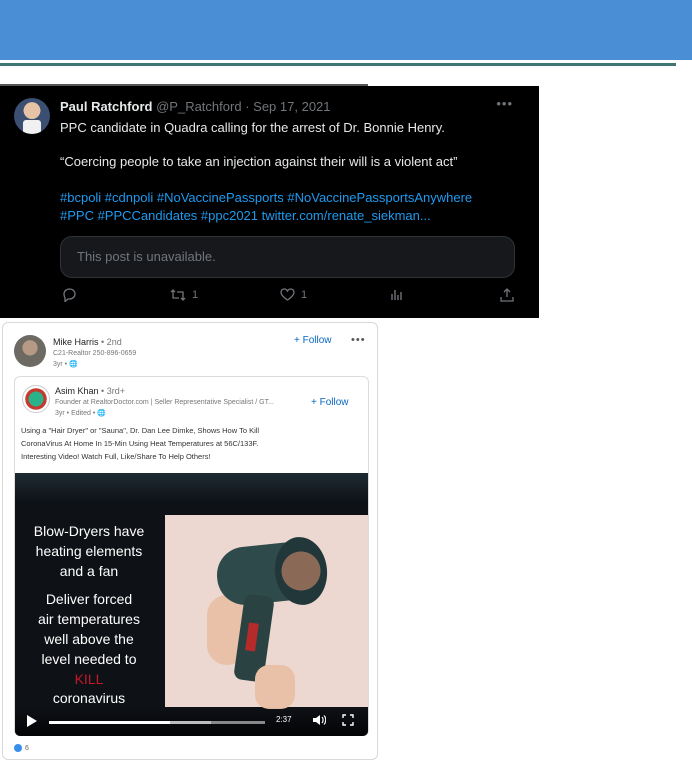 This screenshot has width=692, height=760. I want to click on fullscreen-icon, so click(348, 720).